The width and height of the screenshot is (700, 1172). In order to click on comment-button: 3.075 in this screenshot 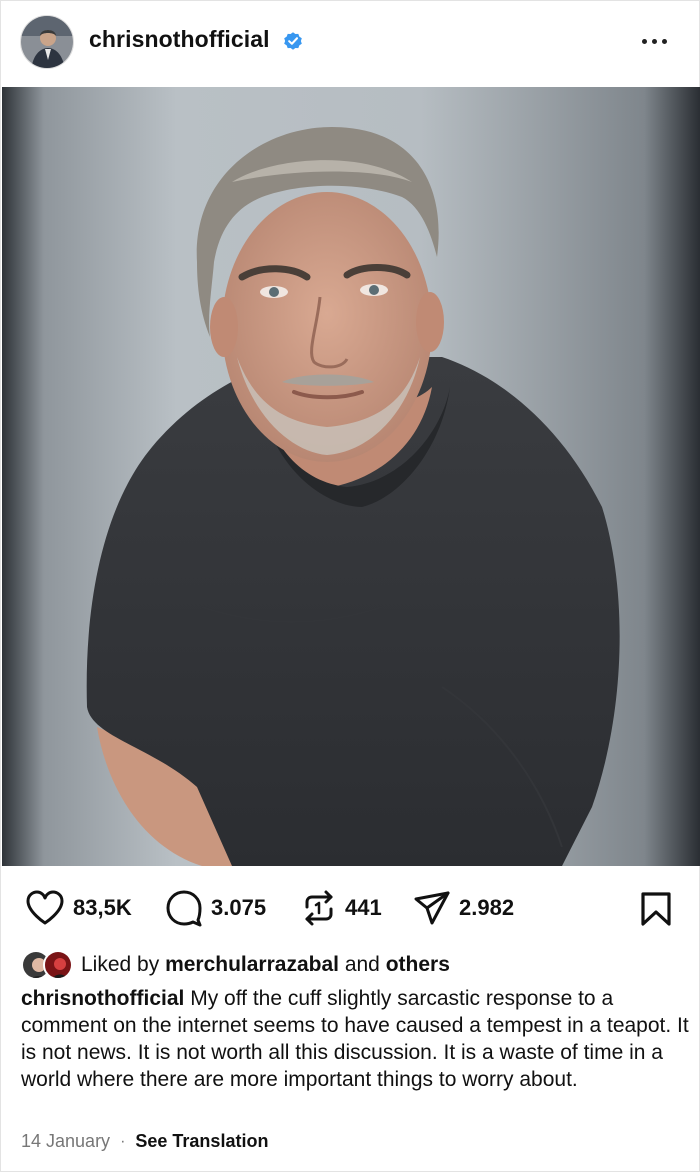, I will do `click(215, 908)`.